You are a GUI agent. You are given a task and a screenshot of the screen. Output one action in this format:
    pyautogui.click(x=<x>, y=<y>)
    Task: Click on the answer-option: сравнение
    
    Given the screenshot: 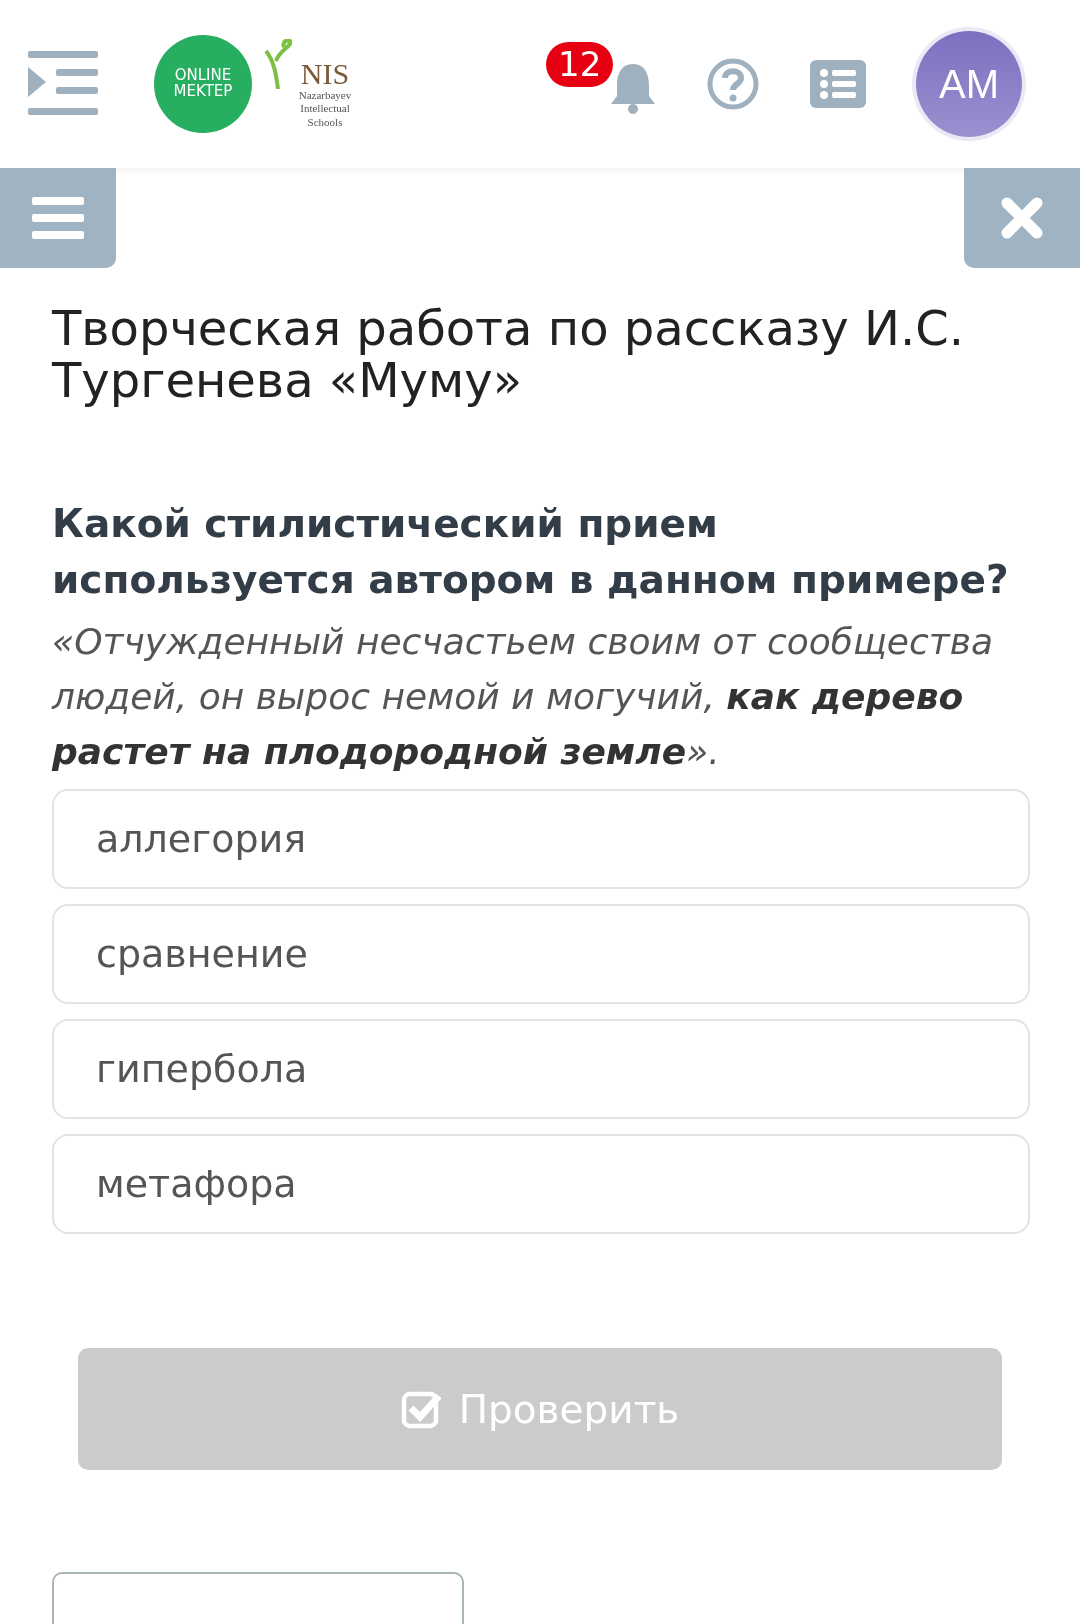 What is the action you would take?
    pyautogui.click(x=541, y=954)
    